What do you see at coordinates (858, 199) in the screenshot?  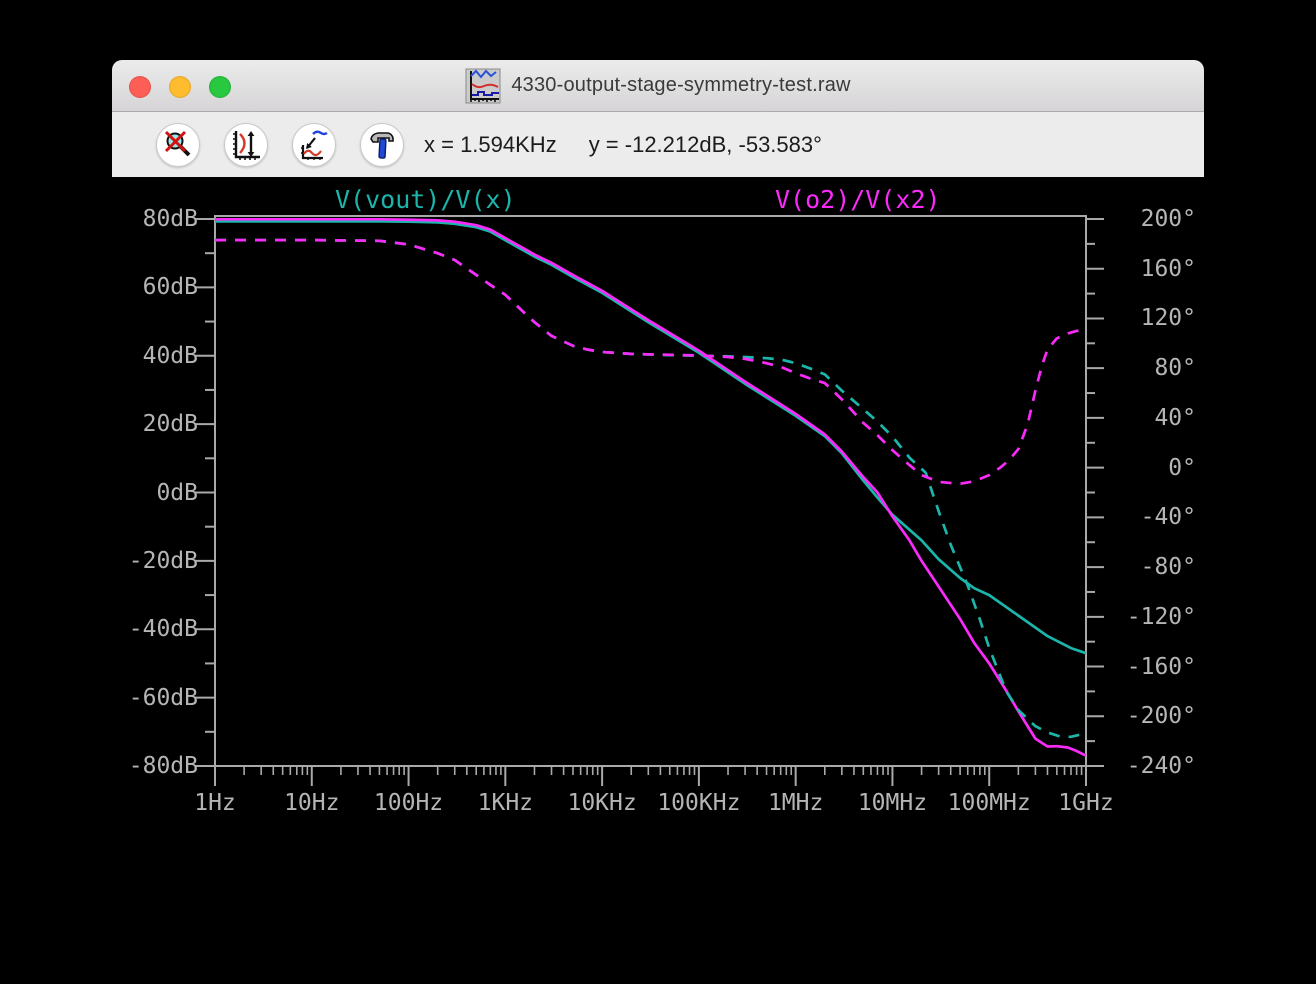 I see `legend-trace-o2: V(o2)/V(x2)` at bounding box center [858, 199].